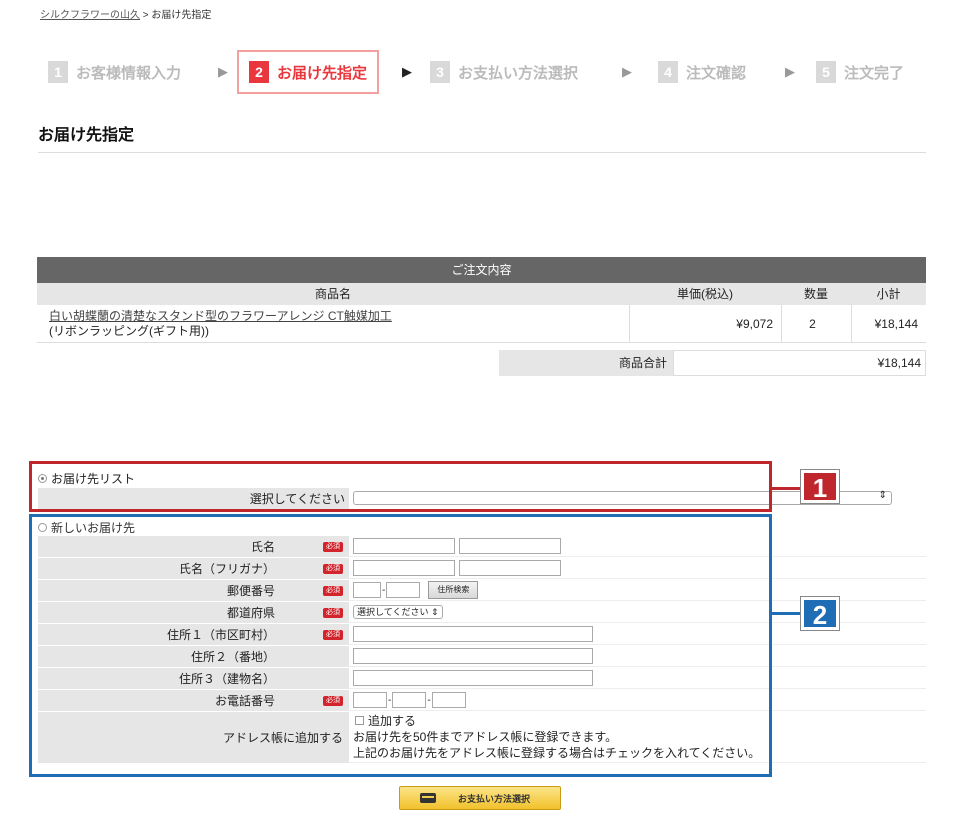 The image size is (960, 820). I want to click on step-label: お客様情報入力, so click(129, 73).